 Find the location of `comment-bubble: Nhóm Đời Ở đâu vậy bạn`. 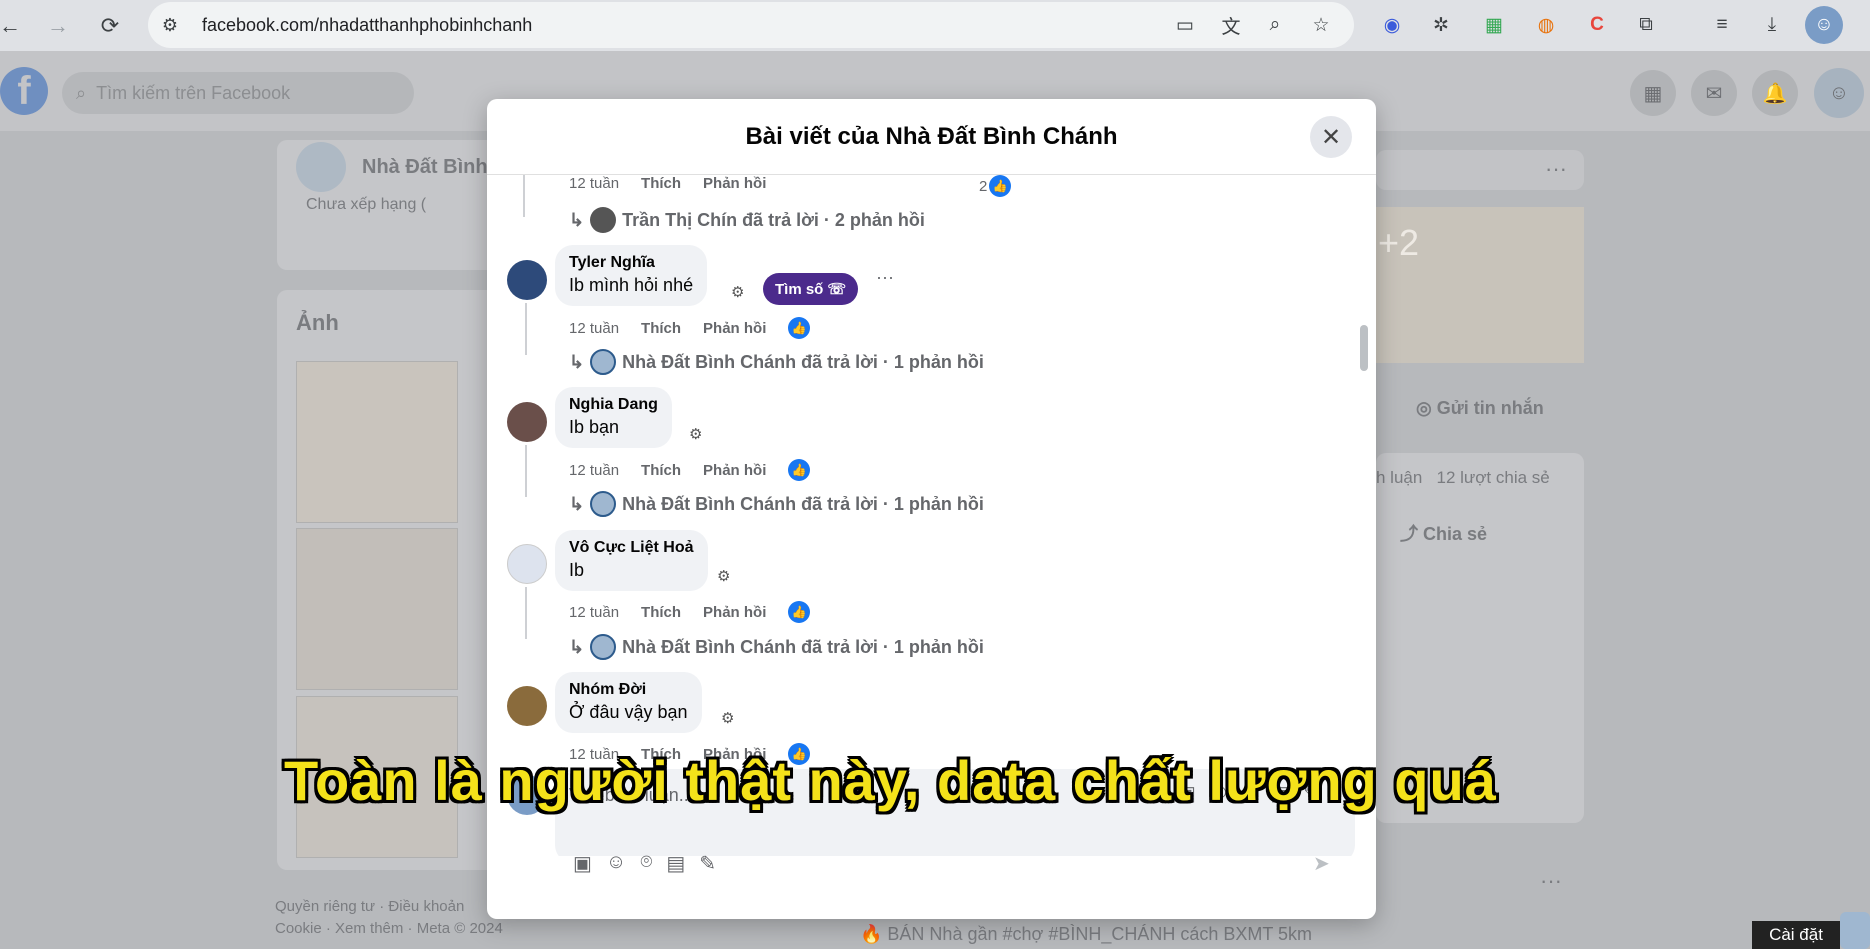

comment-bubble: Nhóm Đời Ở đâu vậy bạn is located at coordinates (628, 702).